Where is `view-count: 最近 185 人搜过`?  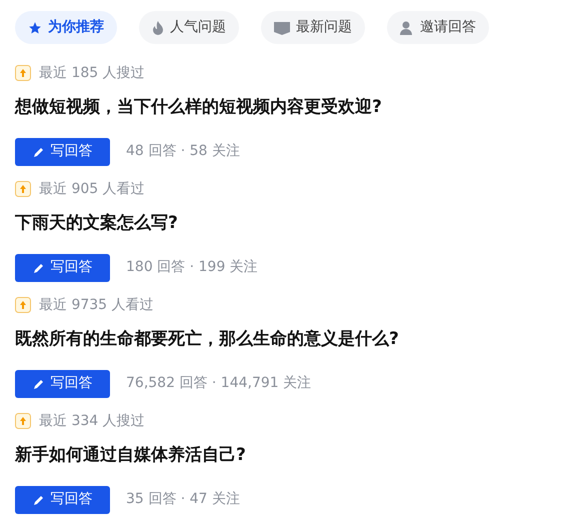 view-count: 最近 185 人搜过 is located at coordinates (92, 73).